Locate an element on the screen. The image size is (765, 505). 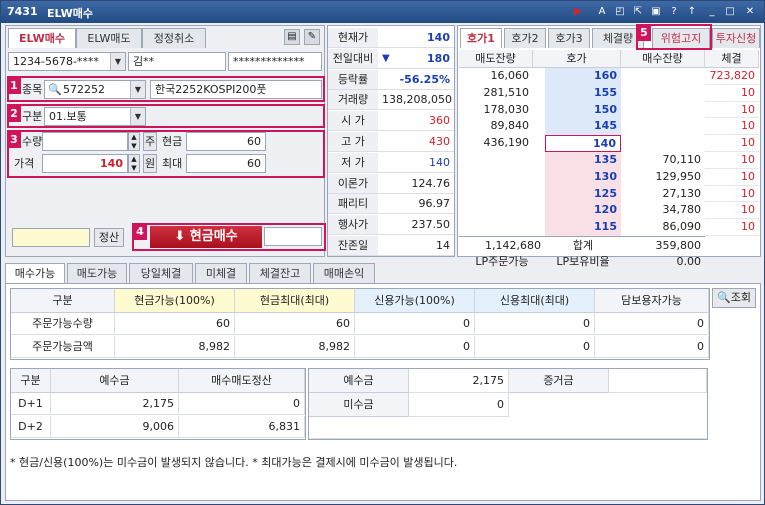
tab-bottom: 매수가능 is located at coordinates (35, 273).